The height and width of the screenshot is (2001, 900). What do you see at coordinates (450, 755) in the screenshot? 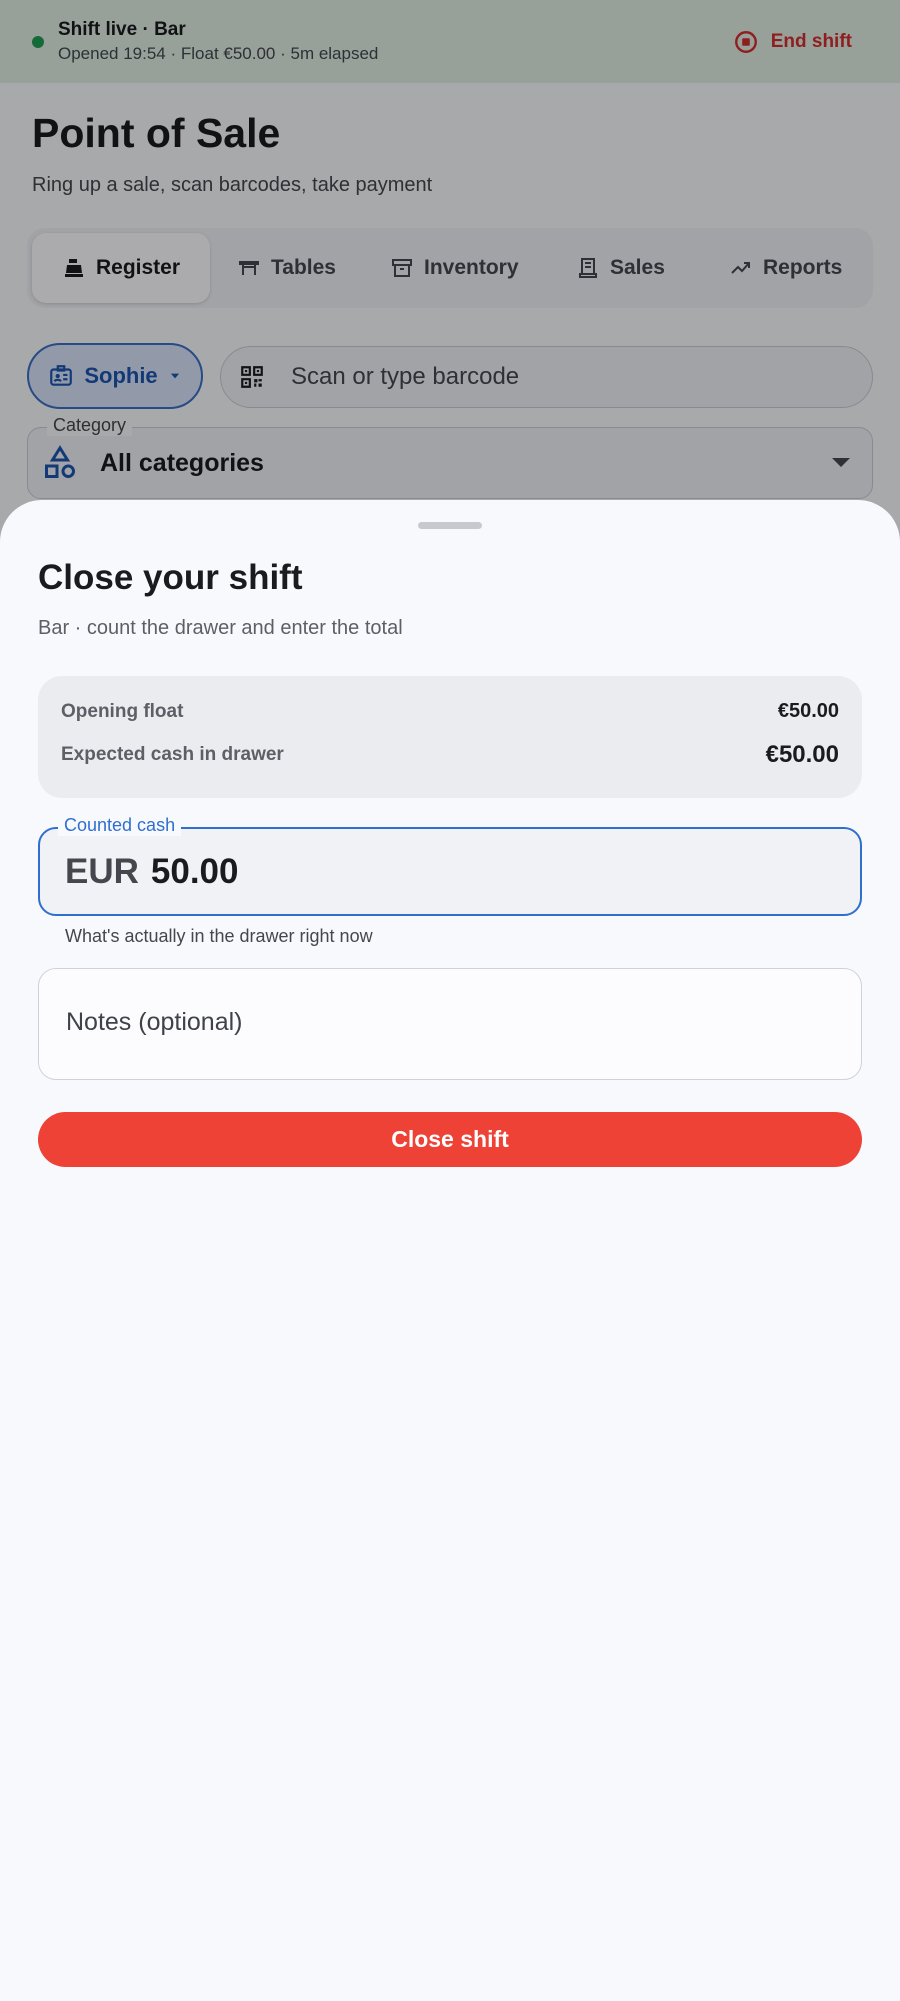
I see `expected-cash-row: Expected cash in drawer €50.00` at bounding box center [450, 755].